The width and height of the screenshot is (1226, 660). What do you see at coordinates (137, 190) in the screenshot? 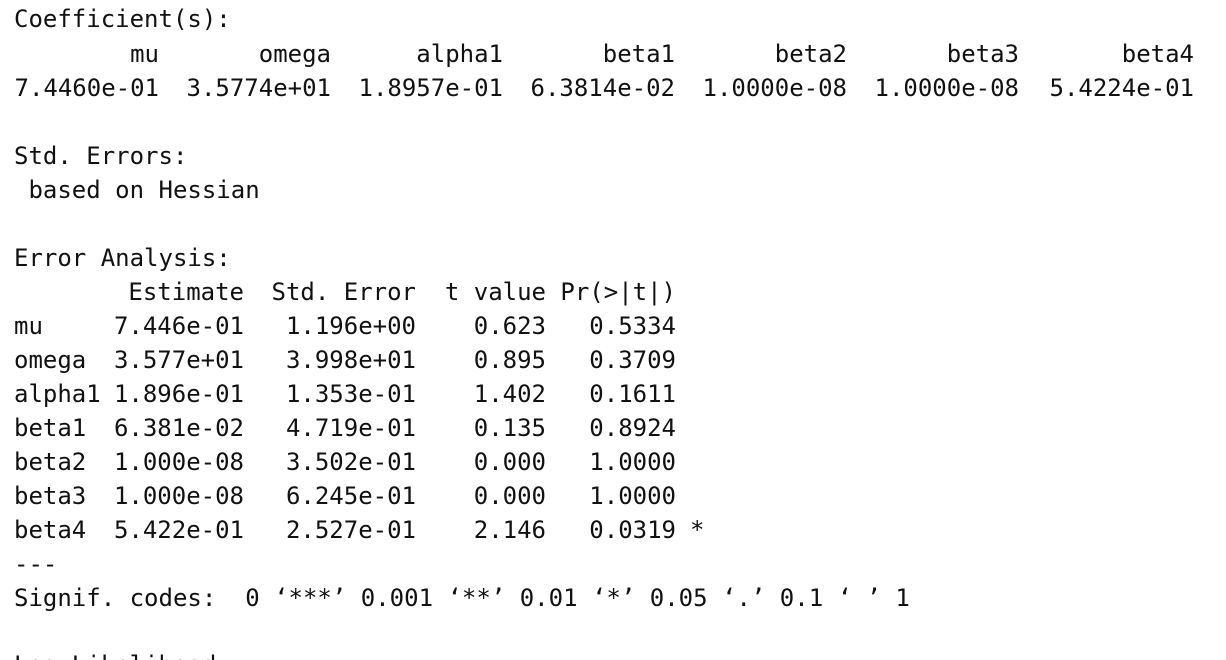
I see `std-errors-note: based on Hessian` at bounding box center [137, 190].